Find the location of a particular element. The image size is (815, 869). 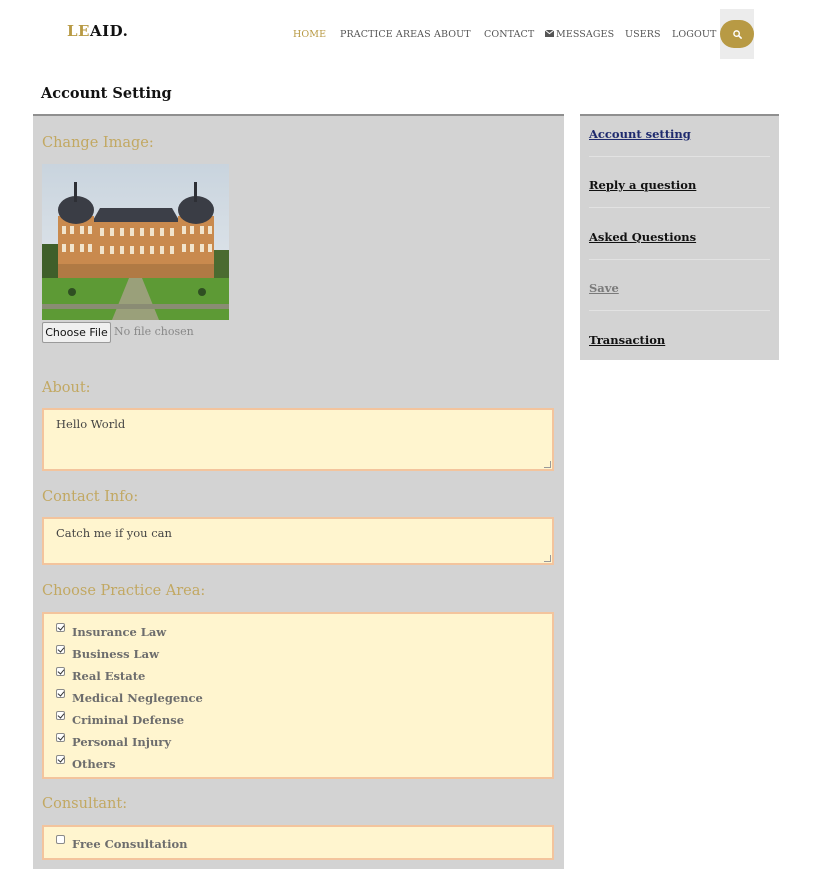

checkbox-personal-injury is located at coordinates (60, 737).